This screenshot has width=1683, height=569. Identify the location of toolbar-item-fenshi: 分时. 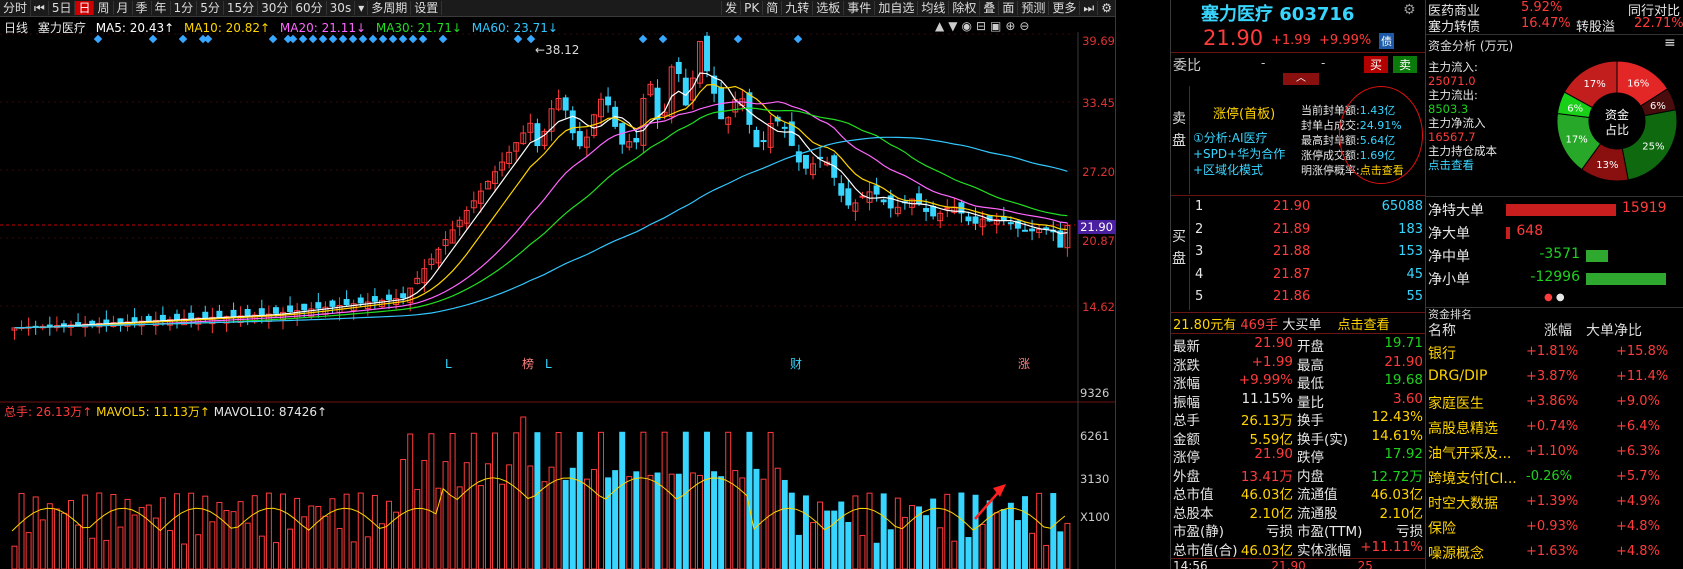
(16, 8).